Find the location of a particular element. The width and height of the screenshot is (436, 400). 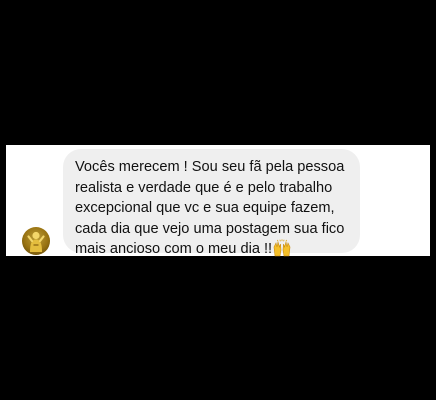

message-line: Vocês merecem ! Sou seu fã pela pessoa is located at coordinates (210, 167).